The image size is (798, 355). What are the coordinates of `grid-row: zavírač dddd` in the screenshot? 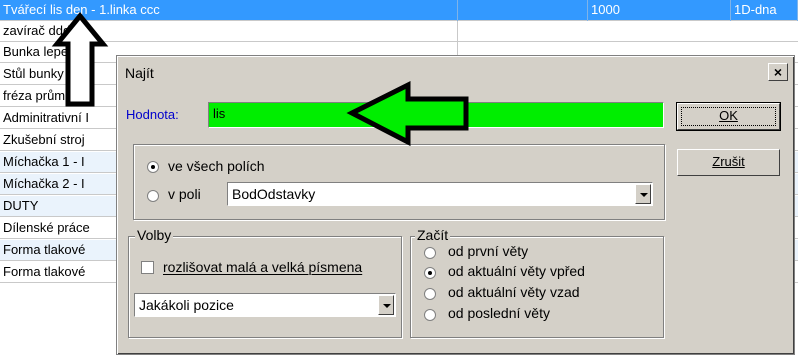 It's located at (399, 31).